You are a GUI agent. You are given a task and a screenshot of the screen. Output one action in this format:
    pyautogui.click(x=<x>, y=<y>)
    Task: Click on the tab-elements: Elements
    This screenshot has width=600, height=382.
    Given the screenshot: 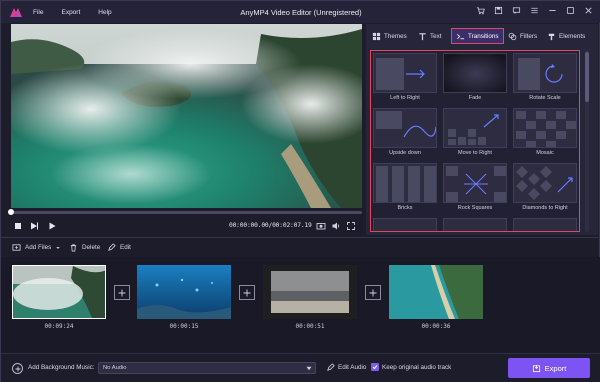 What is the action you would take?
    pyautogui.click(x=566, y=36)
    